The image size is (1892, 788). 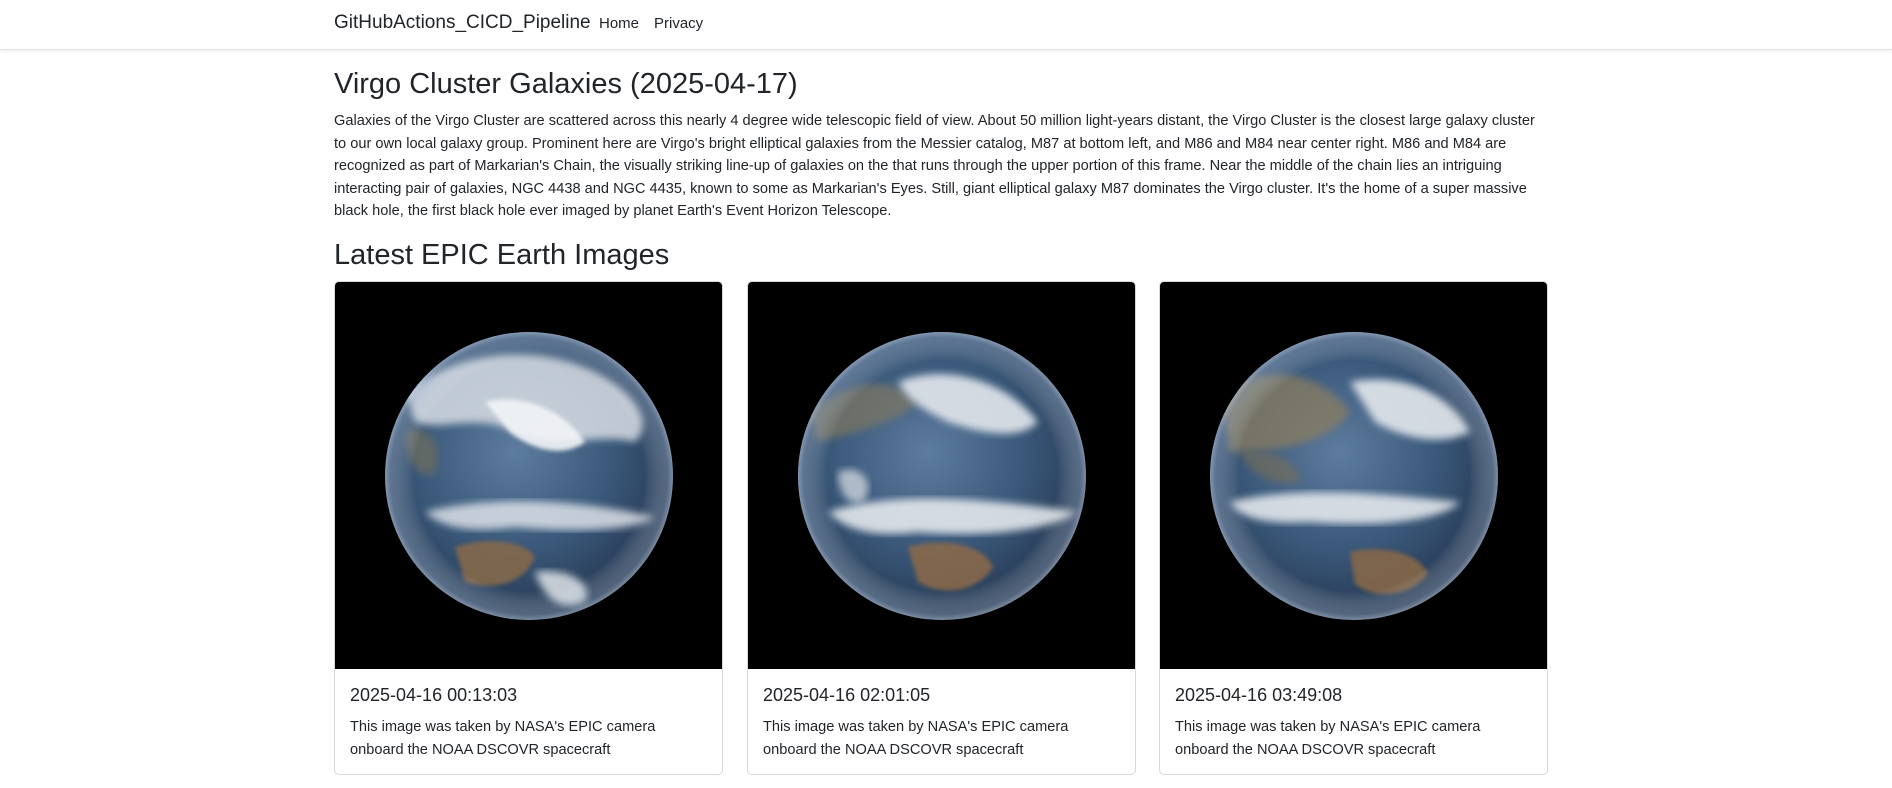 I want to click on image-timestamp: 2025-04-16 00:13:03, so click(x=434, y=695).